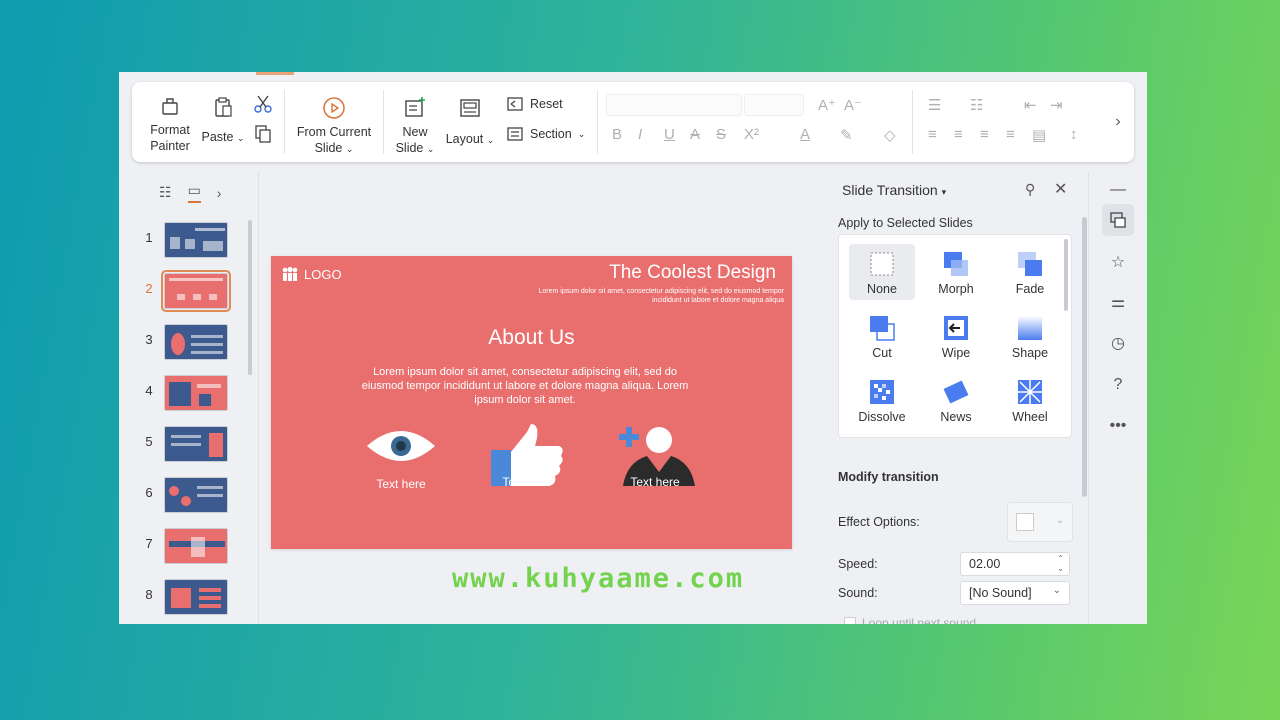 This screenshot has height=720, width=1280. I want to click on distribute-icon: ▤, so click(1039, 135).